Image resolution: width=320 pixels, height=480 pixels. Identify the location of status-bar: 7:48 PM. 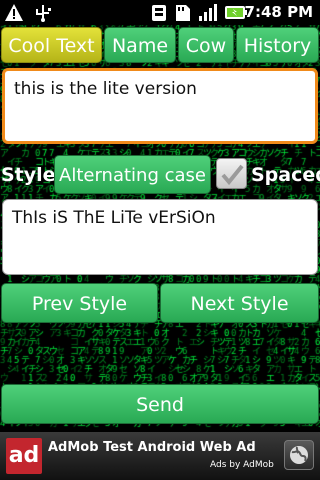
(160, 12).